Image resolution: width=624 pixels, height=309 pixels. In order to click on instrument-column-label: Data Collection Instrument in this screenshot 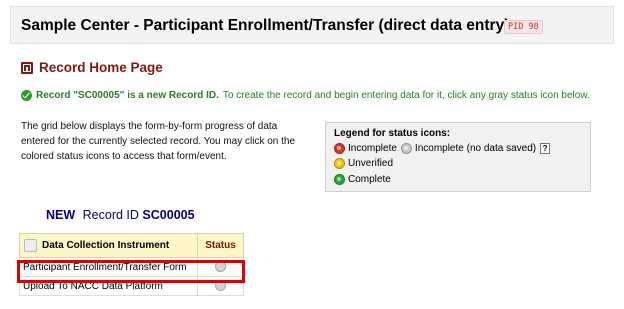, I will do `click(106, 246)`.